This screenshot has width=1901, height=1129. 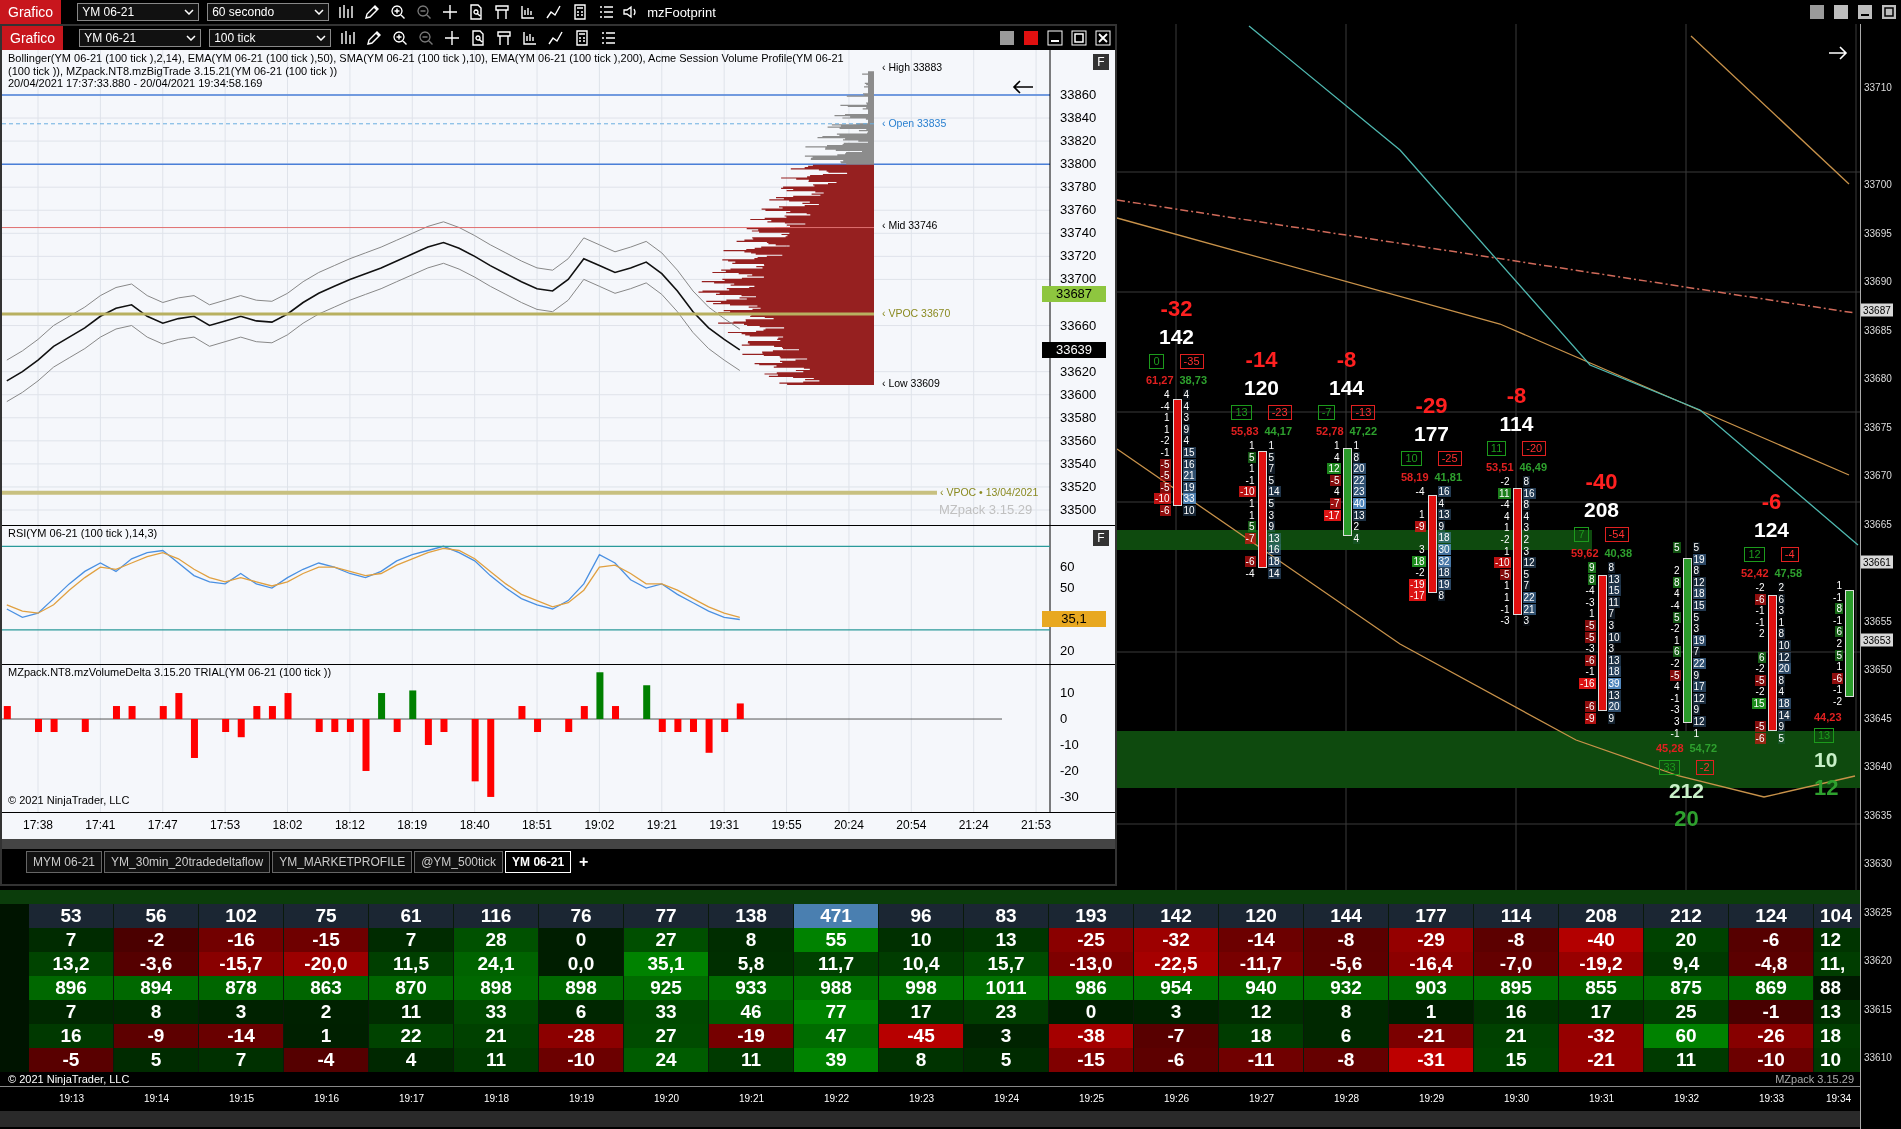 What do you see at coordinates (1590, 591) in the screenshot?
I see `bid-volume: -4` at bounding box center [1590, 591].